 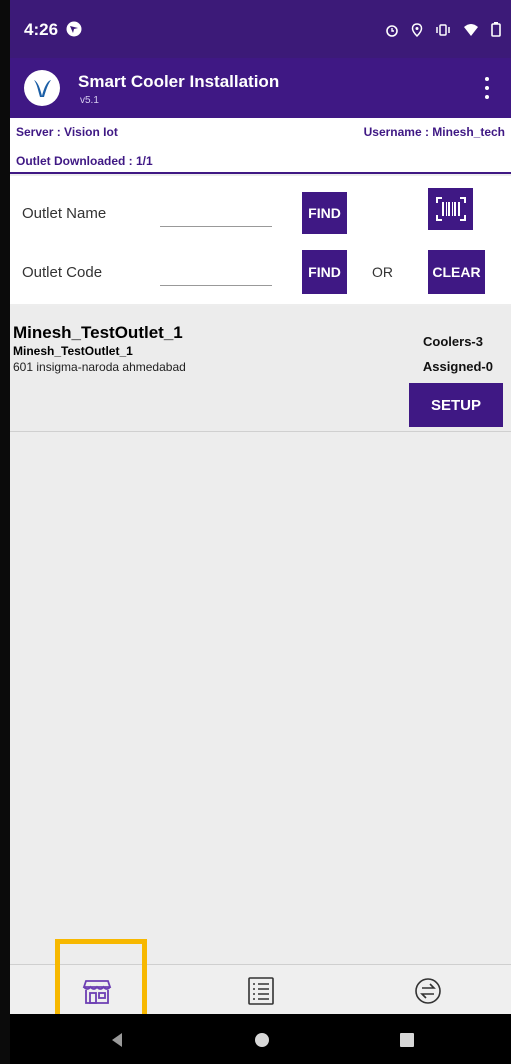 I want to click on navigation-icon, so click(x=74, y=31).